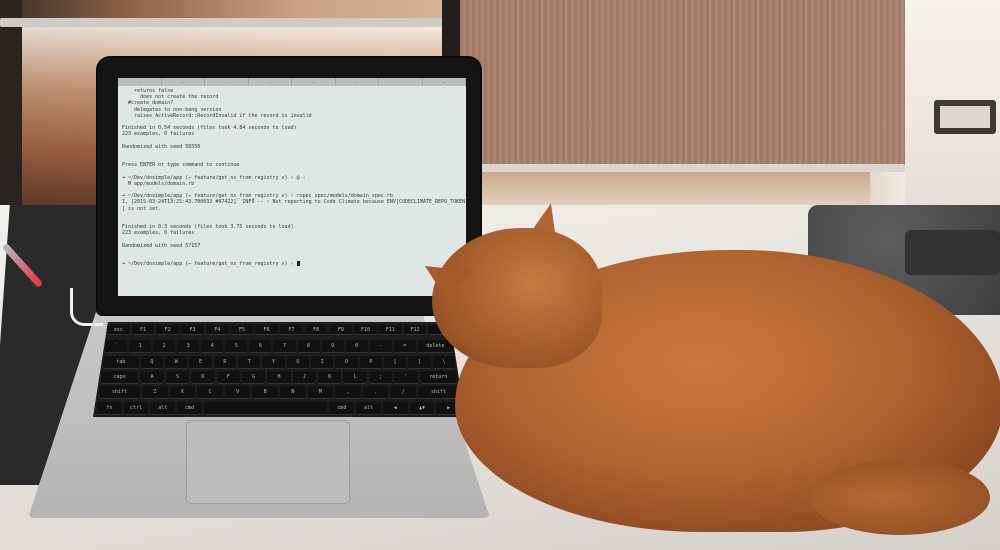 The height and width of the screenshot is (550, 1000). Describe the element at coordinates (120, 377) in the screenshot. I see `keyboard-key: caps` at that location.